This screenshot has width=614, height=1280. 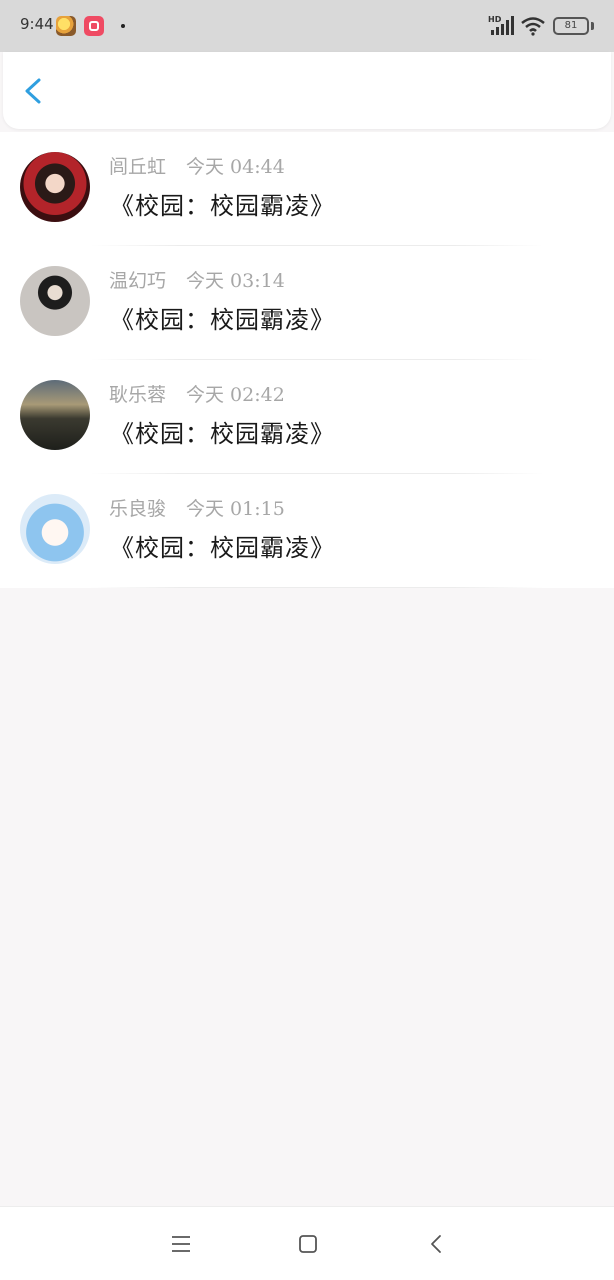 I want to click on home-square-icon, so click(x=308, y=1244).